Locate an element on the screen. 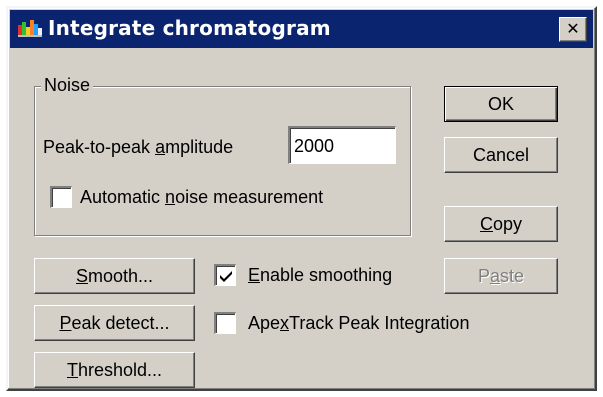 This screenshot has height=397, width=603. close-icon: ✕ is located at coordinates (573, 28).